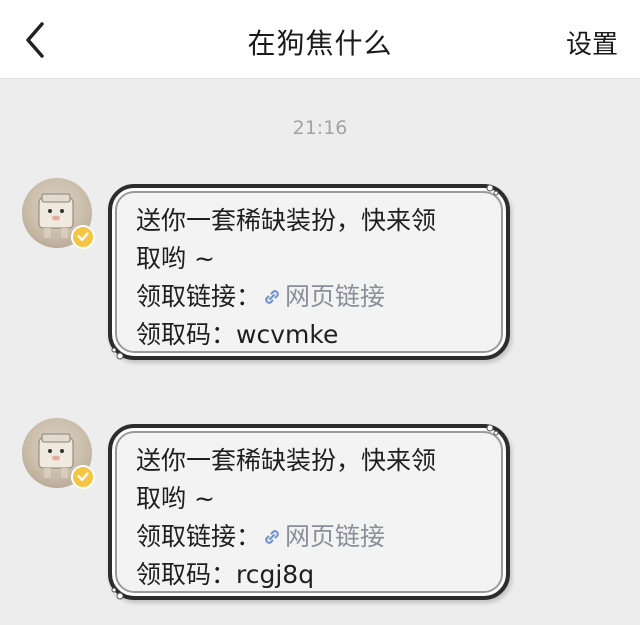 The image size is (640, 625). What do you see at coordinates (287, 334) in the screenshot?
I see `redeem-code: wcvmke` at bounding box center [287, 334].